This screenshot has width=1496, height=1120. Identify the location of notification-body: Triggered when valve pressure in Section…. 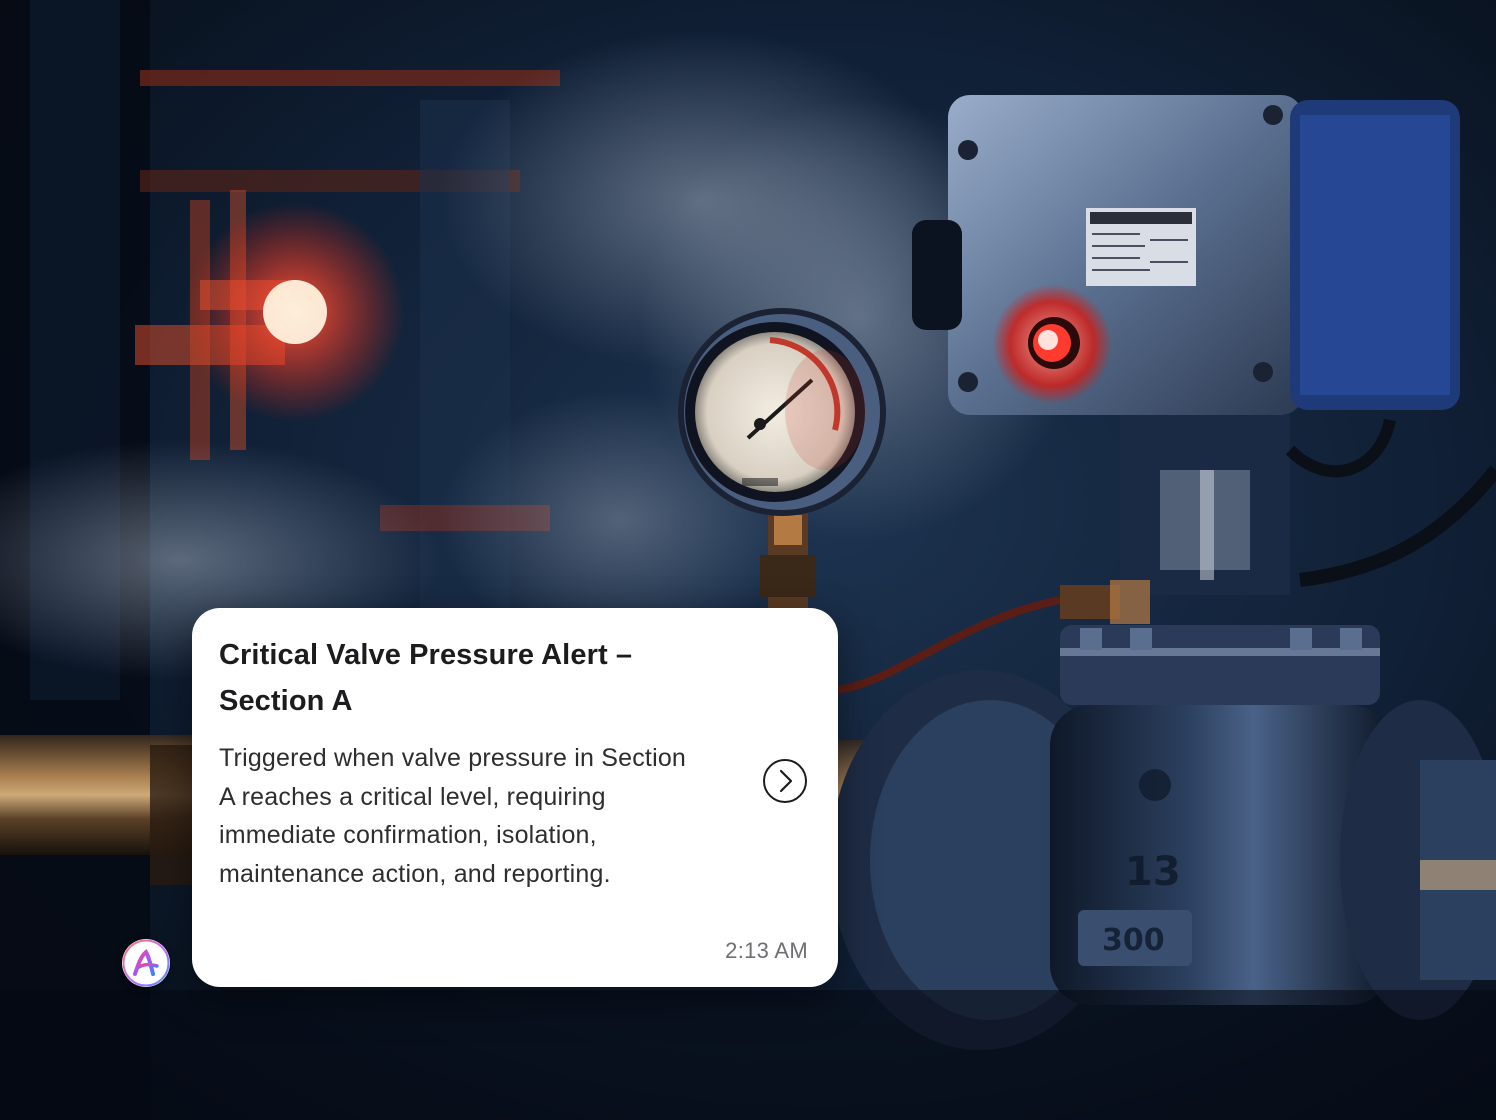
(453, 816).